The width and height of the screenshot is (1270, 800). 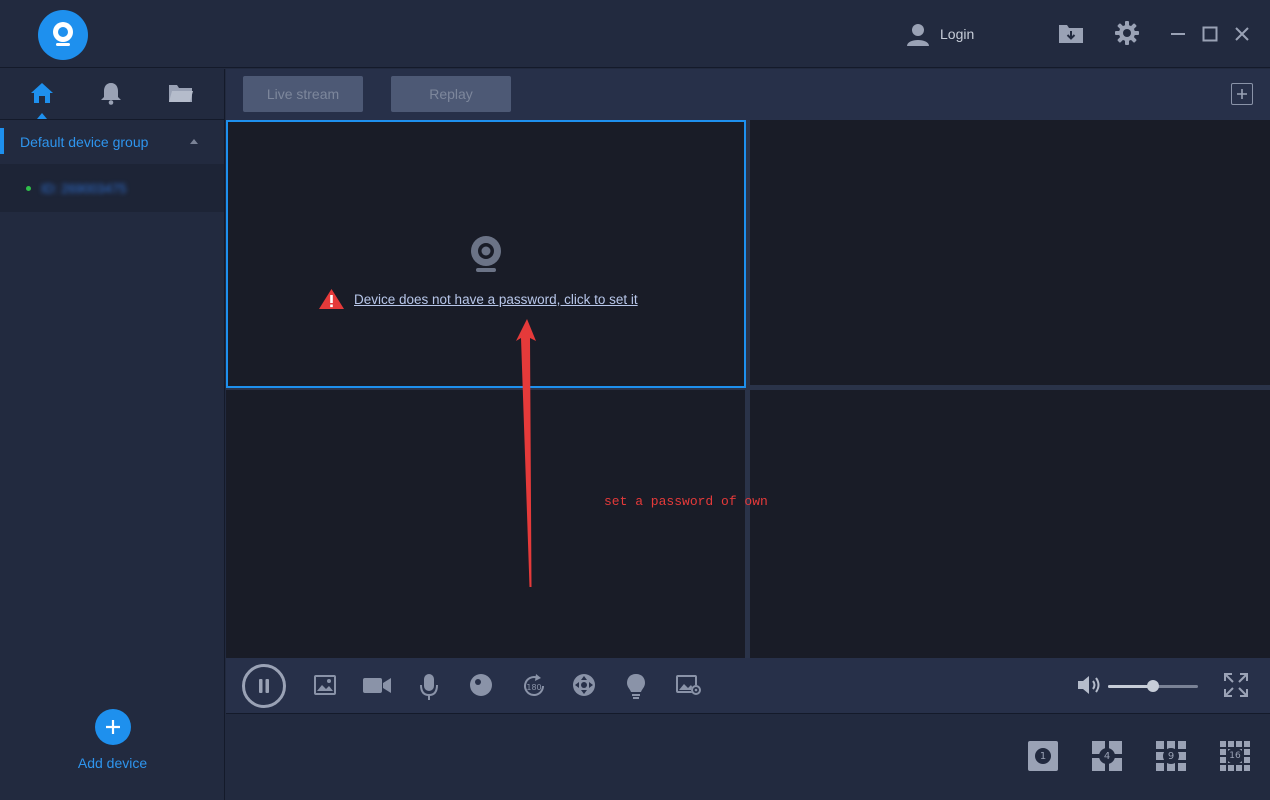 What do you see at coordinates (84, 142) in the screenshot?
I see `device-group-label: Default device group` at bounding box center [84, 142].